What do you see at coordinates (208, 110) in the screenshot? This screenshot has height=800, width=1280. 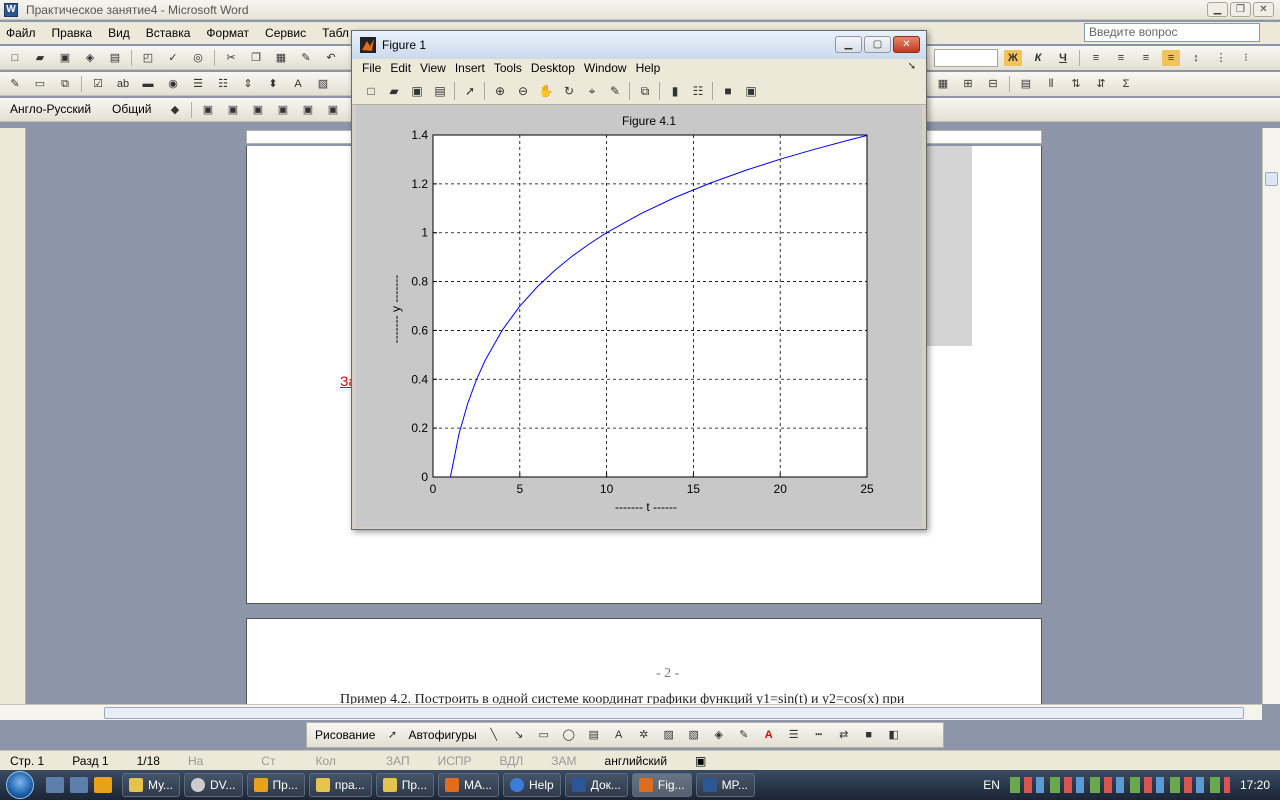 I see `tool-1-icon: ▣` at bounding box center [208, 110].